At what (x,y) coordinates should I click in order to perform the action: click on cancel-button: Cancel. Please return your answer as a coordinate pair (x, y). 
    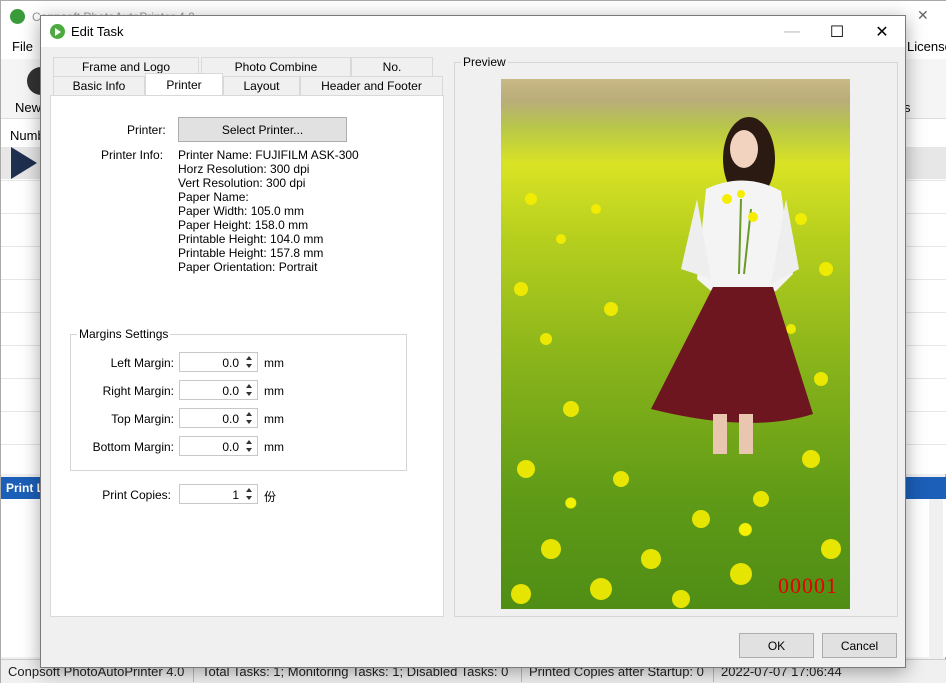
    Looking at the image, I should click on (859, 645).